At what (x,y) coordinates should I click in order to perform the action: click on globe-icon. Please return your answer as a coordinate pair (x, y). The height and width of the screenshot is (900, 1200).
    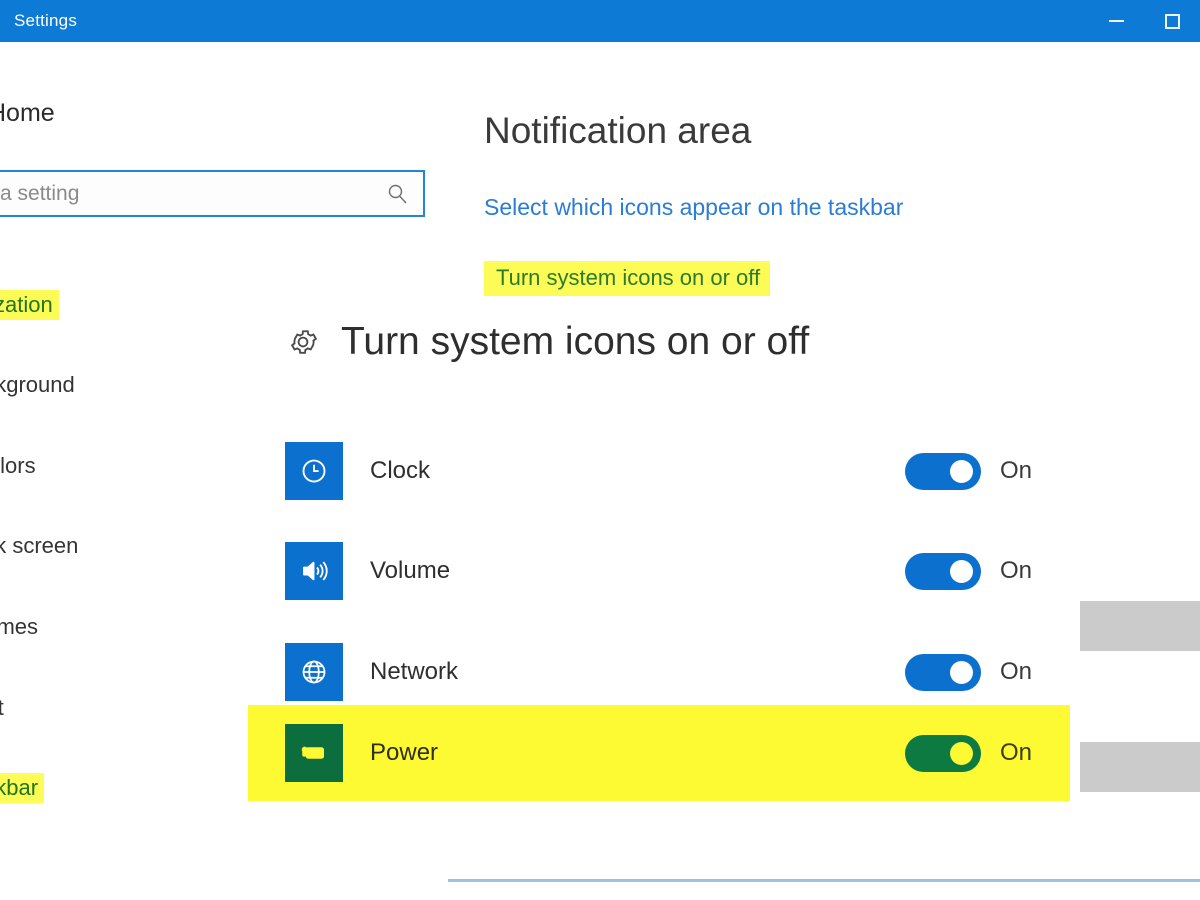
    Looking at the image, I should click on (314, 672).